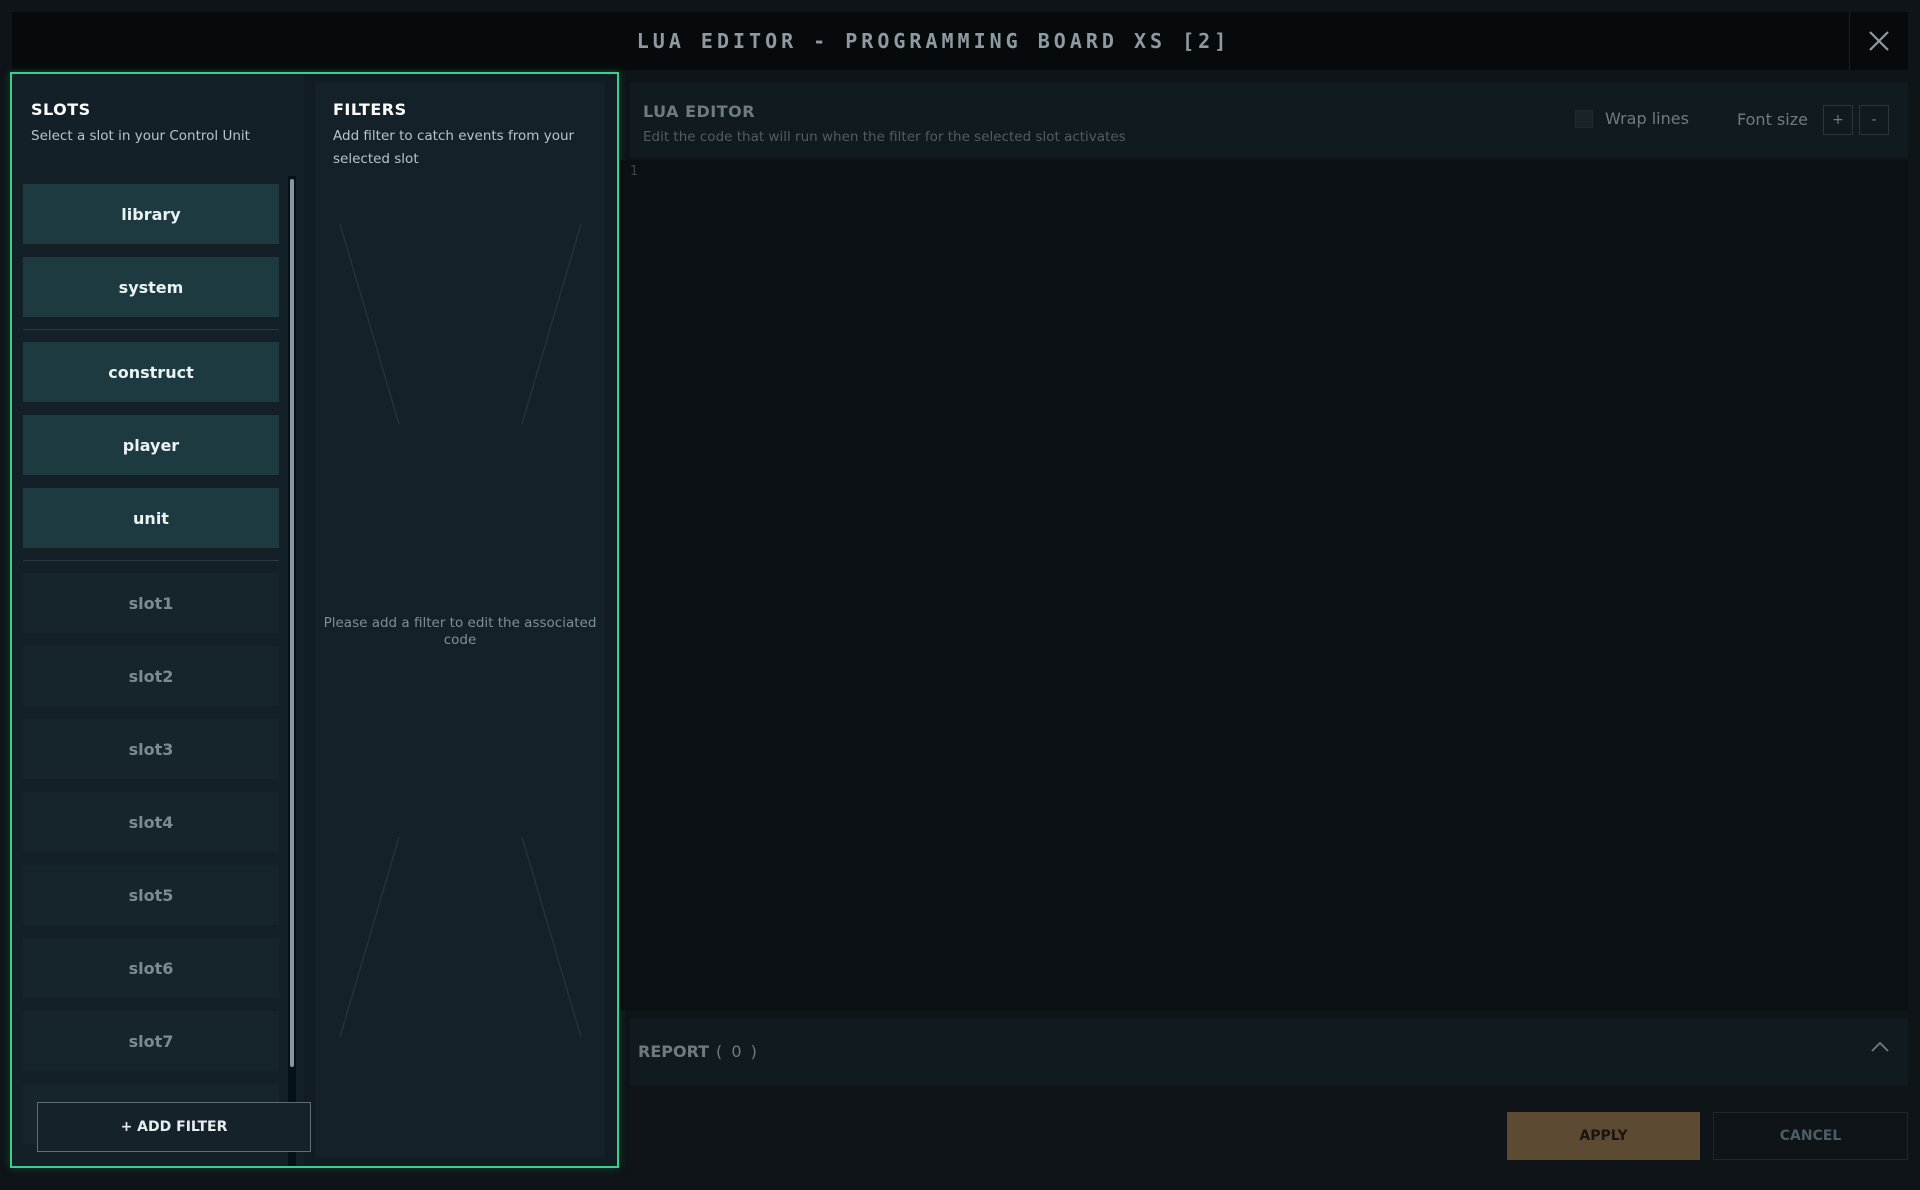 This screenshot has height=1190, width=1920. What do you see at coordinates (1880, 1046) in the screenshot?
I see `chevron-up-icon` at bounding box center [1880, 1046].